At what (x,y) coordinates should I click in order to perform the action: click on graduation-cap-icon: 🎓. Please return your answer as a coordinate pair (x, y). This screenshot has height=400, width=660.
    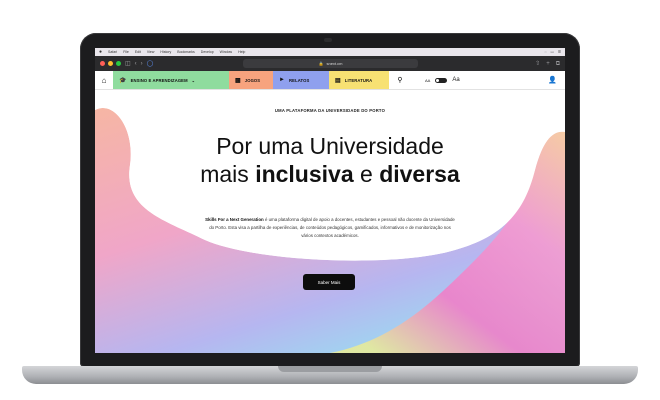
    Looking at the image, I should click on (123, 80).